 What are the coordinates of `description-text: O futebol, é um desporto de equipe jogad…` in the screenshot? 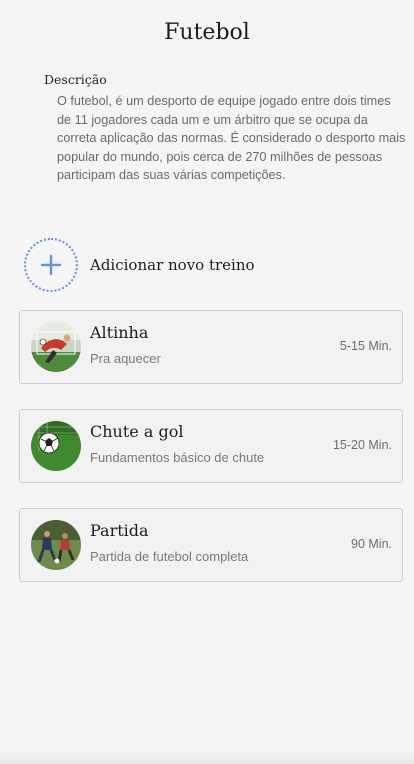 It's located at (231, 138).